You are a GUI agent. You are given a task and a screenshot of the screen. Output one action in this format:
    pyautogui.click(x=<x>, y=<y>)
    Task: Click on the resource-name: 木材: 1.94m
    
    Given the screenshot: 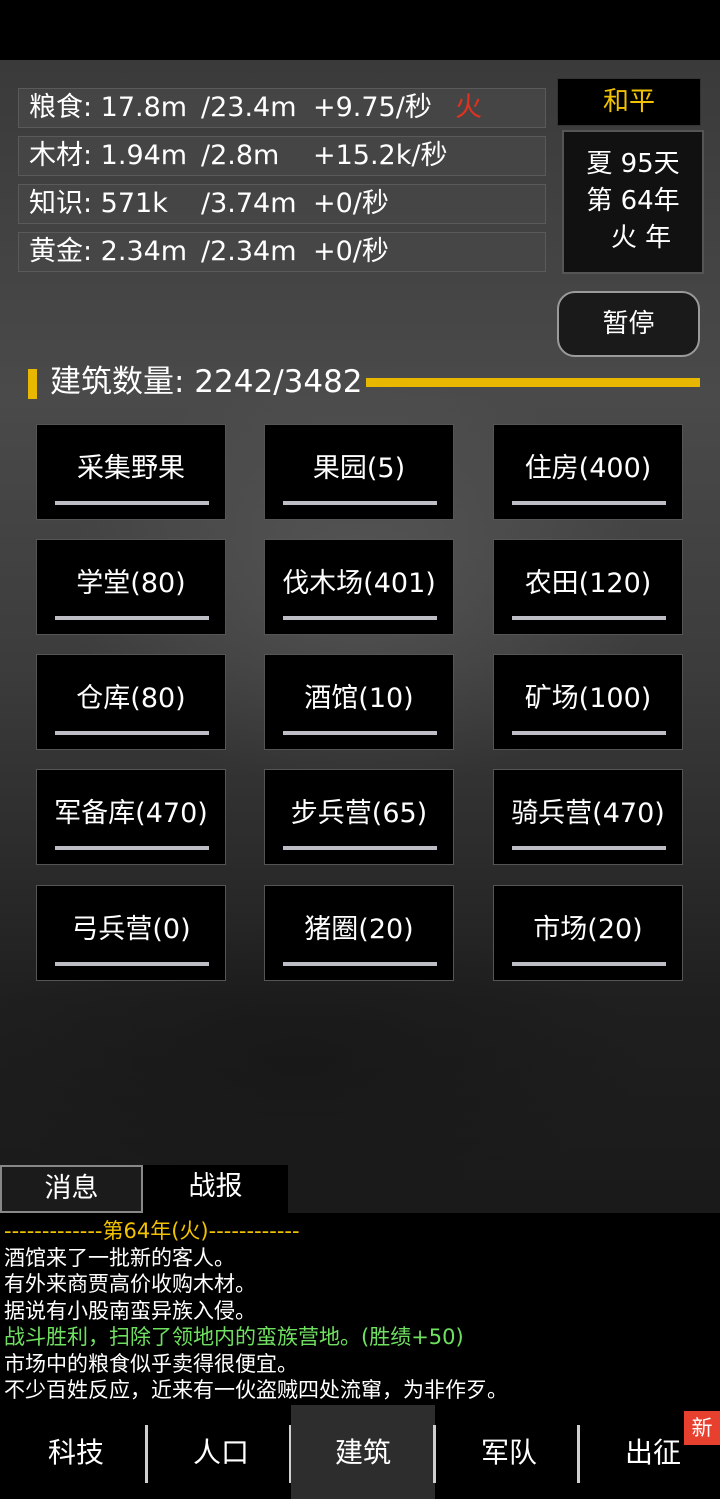 What is the action you would take?
    pyautogui.click(x=108, y=155)
    